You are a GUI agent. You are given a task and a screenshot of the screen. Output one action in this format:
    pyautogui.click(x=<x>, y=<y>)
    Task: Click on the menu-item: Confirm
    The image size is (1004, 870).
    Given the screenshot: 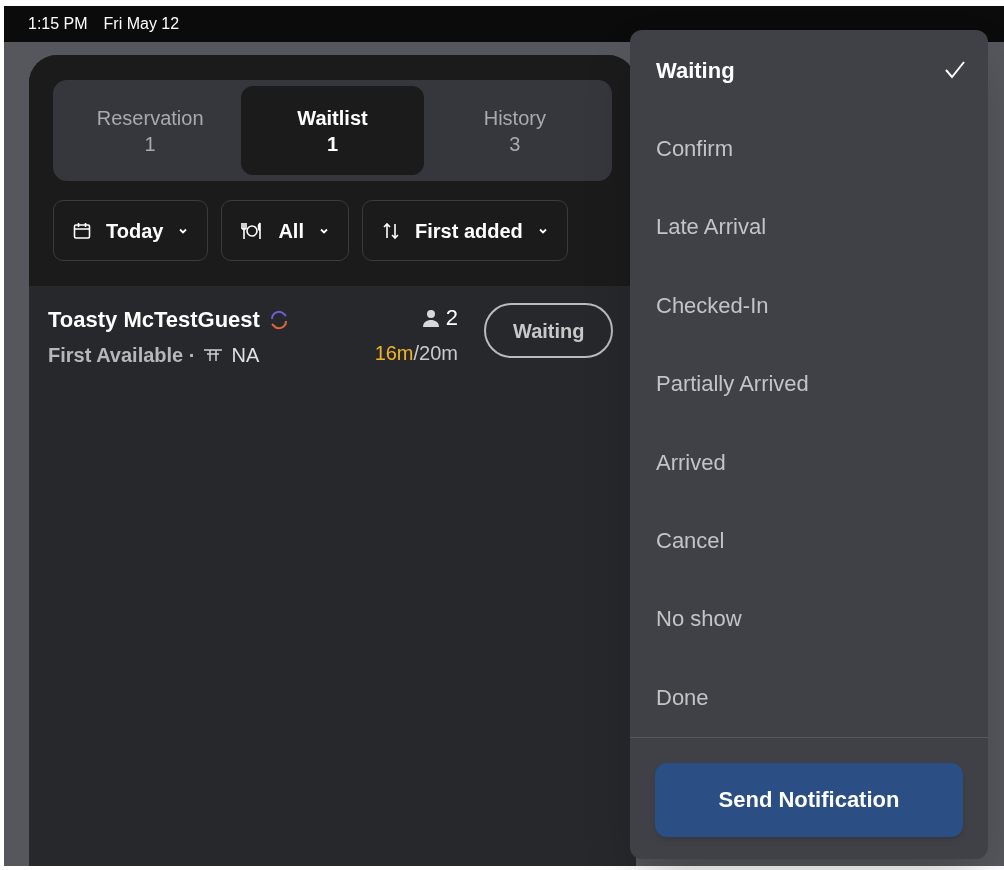 What is the action you would take?
    pyautogui.click(x=809, y=148)
    